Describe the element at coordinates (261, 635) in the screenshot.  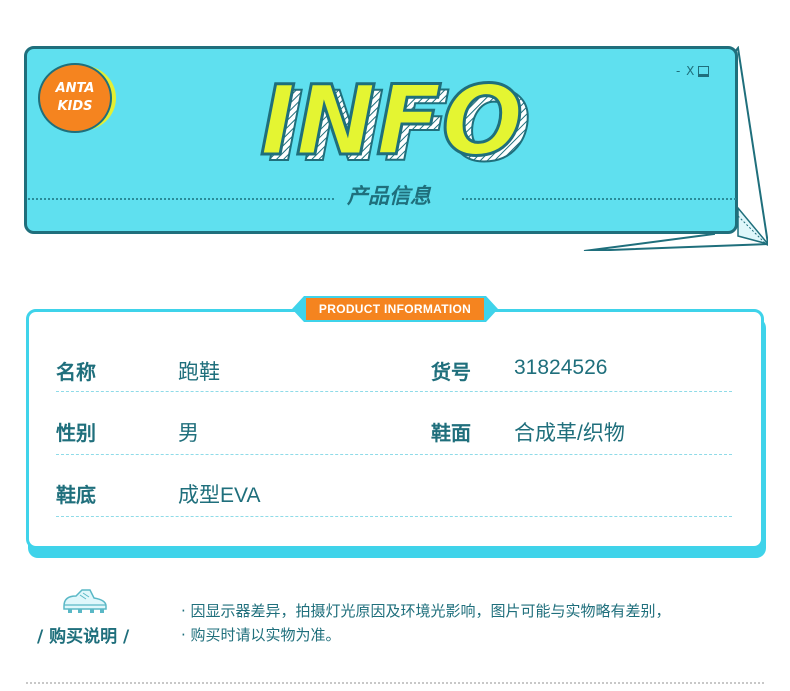
I see `purchase-note: · 购买时请以实物为准。` at that location.